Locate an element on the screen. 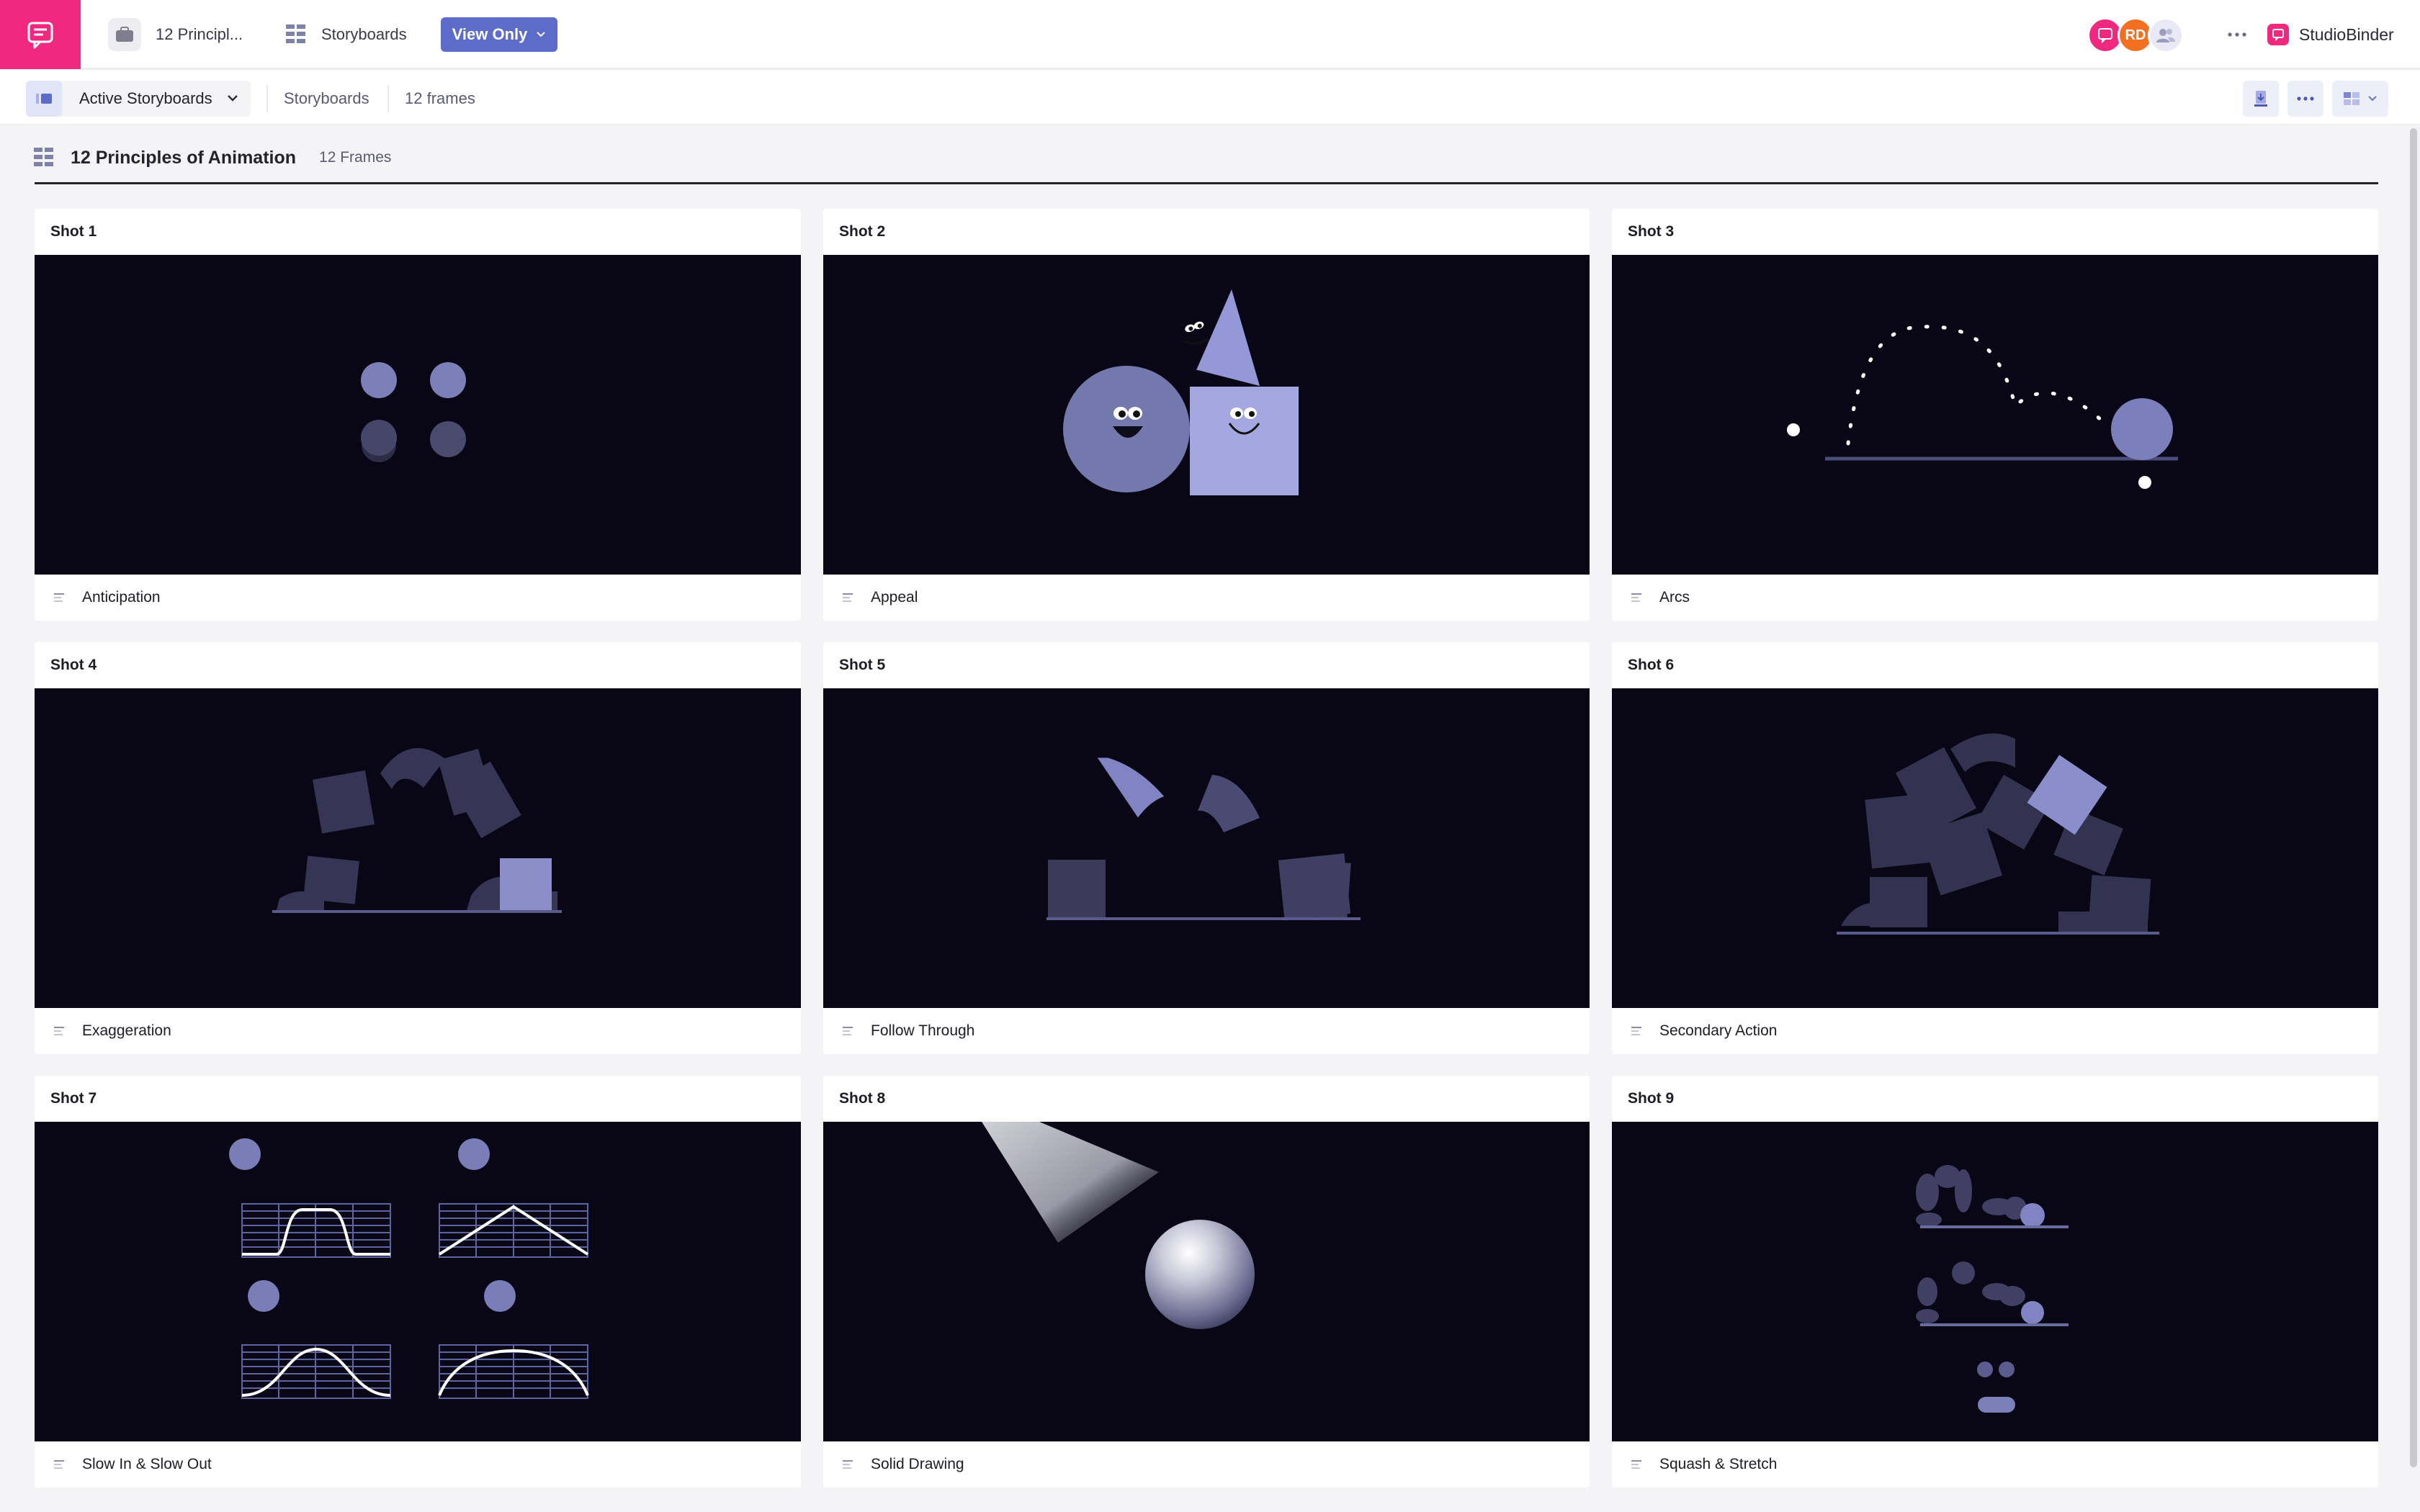 The height and width of the screenshot is (1512, 2420). shot-caption: Arcs is located at coordinates (1661, 598).